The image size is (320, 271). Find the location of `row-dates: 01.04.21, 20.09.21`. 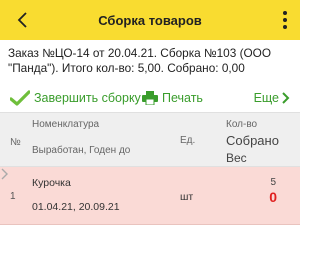

row-dates: 01.04.21, 20.09.21 is located at coordinates (76, 207).